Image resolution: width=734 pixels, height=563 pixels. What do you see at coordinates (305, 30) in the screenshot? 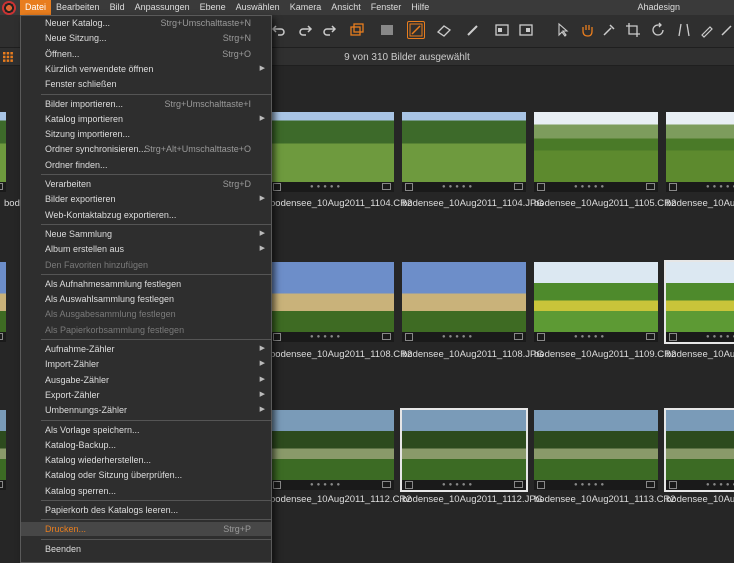
I see `redo-icon` at bounding box center [305, 30].